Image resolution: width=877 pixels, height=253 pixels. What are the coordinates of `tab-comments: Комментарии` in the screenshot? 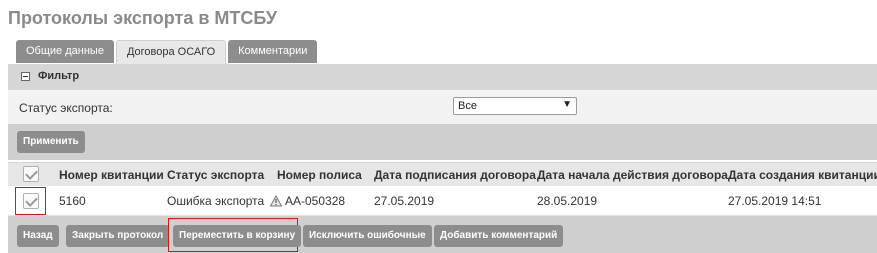 It's located at (273, 51).